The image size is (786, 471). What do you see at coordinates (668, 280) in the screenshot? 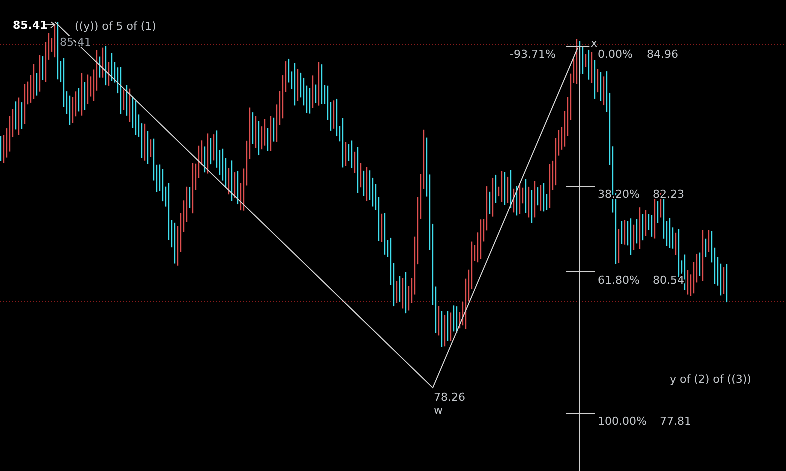
I see `fib-price-label: 80.54` at bounding box center [668, 280].